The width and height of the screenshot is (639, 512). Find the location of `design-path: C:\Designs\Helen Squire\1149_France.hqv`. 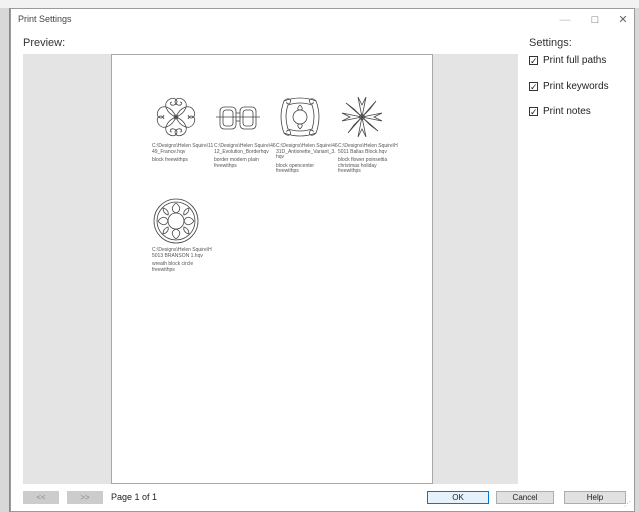

design-path: C:\Designs\Helen Squire\1149_France.hqv is located at coordinates (183, 149).